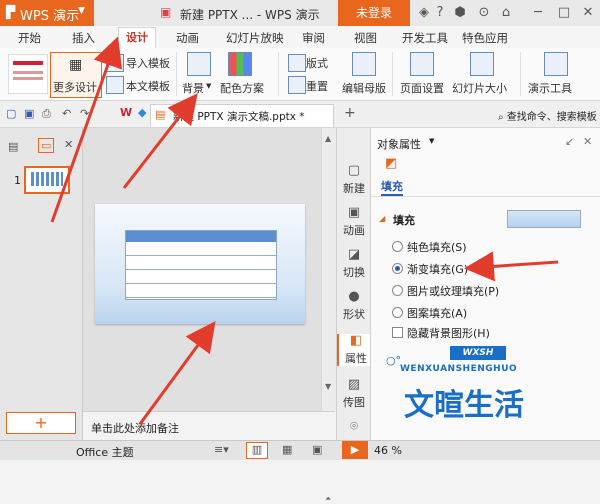 The width and height of the screenshot is (600, 504). Describe the element at coordinates (328, 315) in the screenshot. I see `vertical-scrollbar: ▲ ⏶ ▼` at that location.